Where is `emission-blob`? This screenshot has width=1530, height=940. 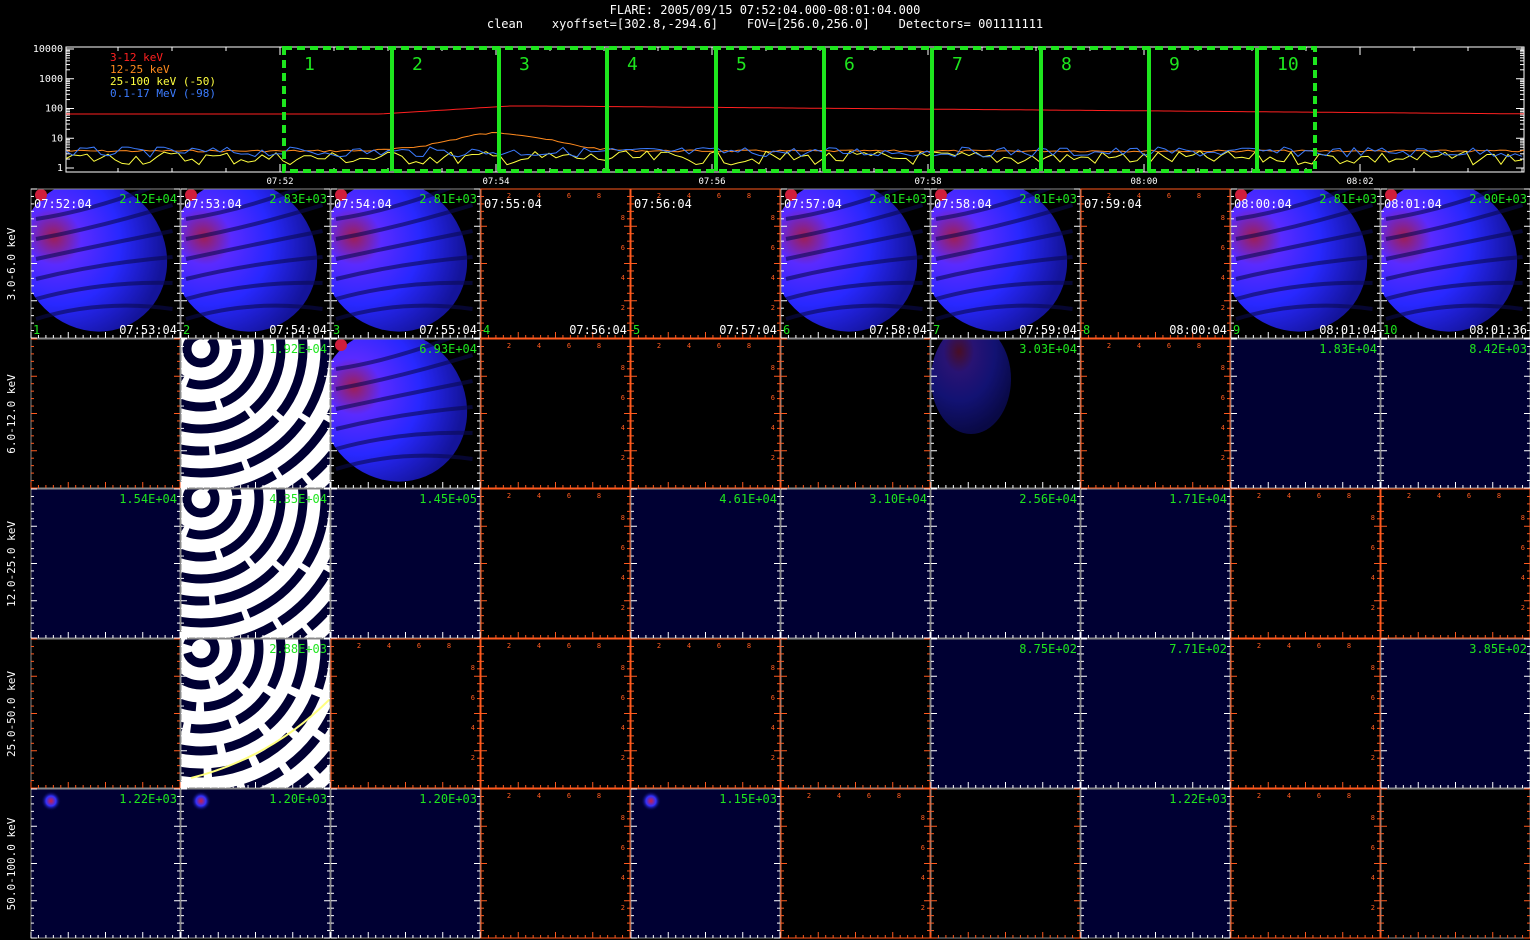
emission-blob is located at coordinates (971, 386).